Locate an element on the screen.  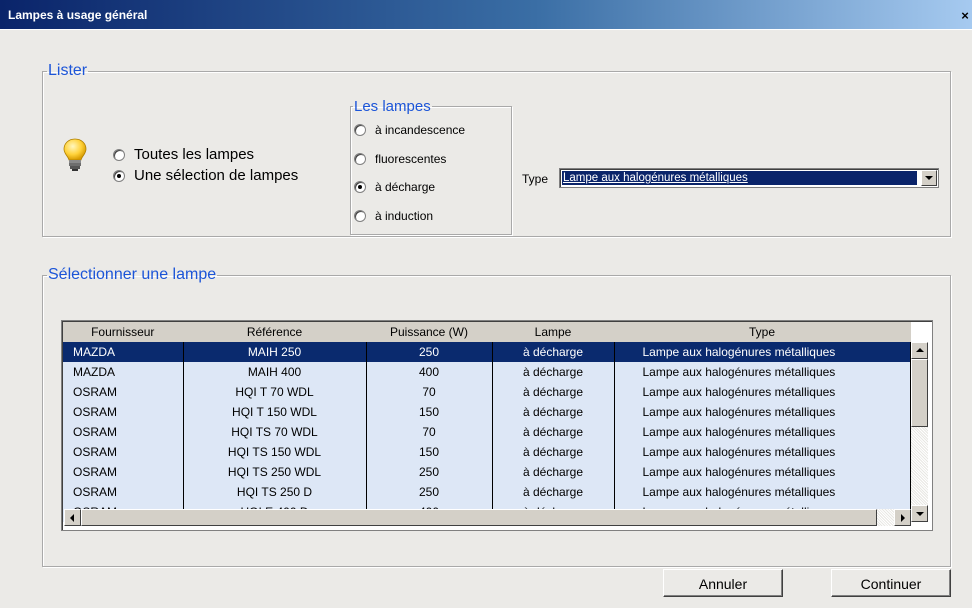
lister-legend: Lister is located at coordinates (68, 70).